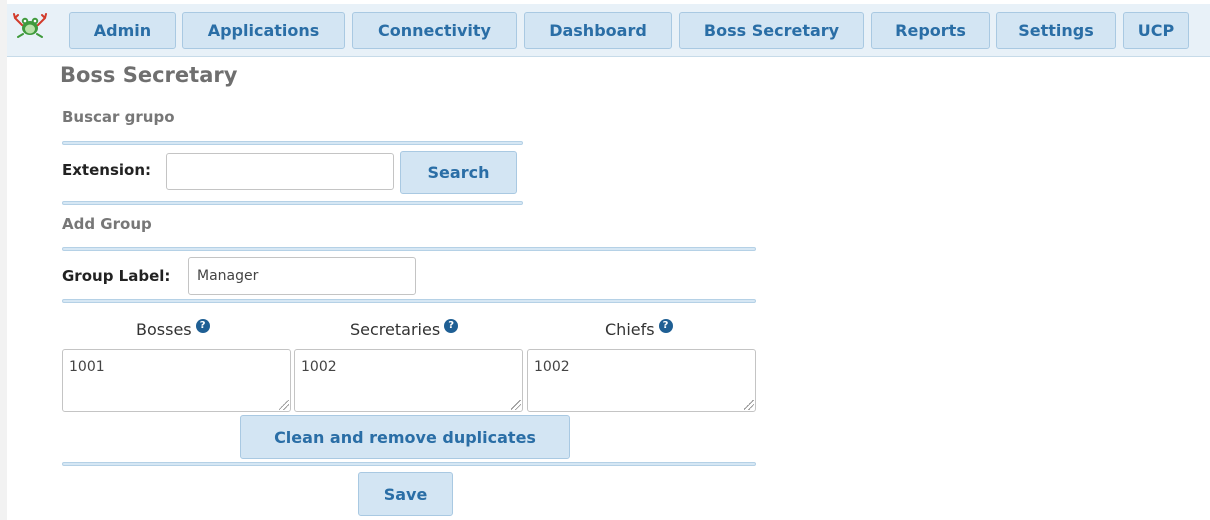 The width and height of the screenshot is (1210, 520). What do you see at coordinates (598, 30) in the screenshot?
I see `nav-dashboard: Dashboard` at bounding box center [598, 30].